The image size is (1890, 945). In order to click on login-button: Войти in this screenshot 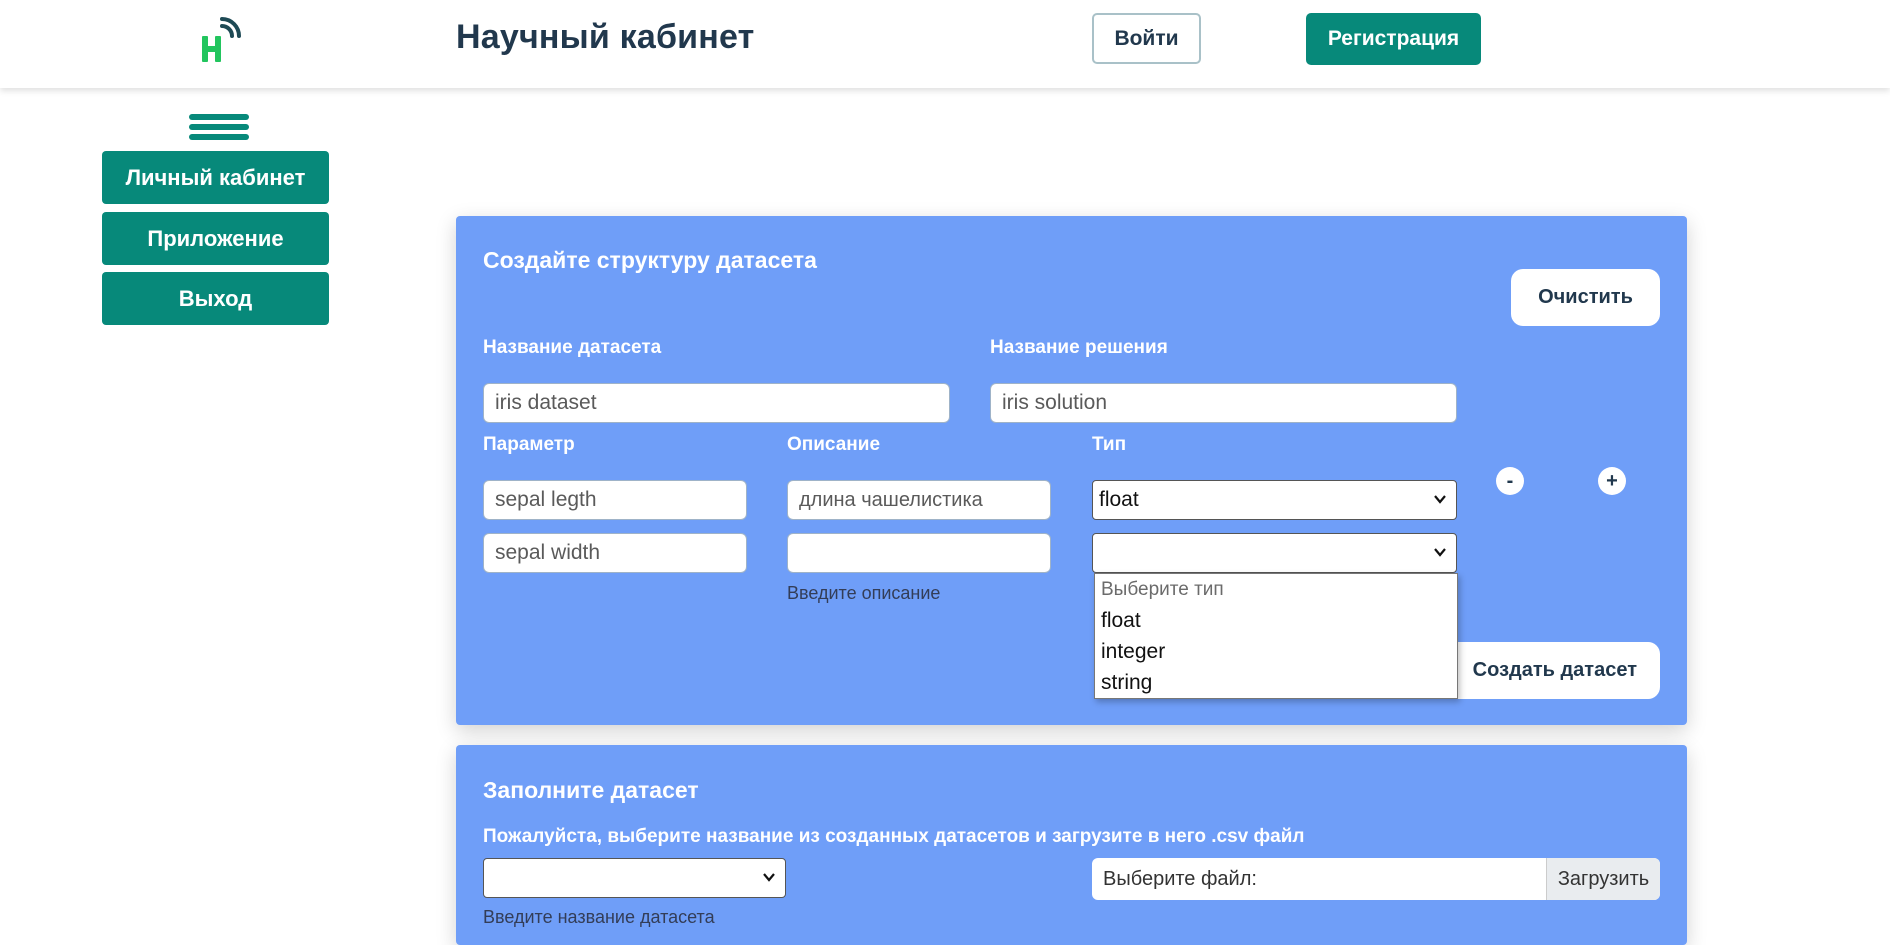, I will do `click(1146, 38)`.